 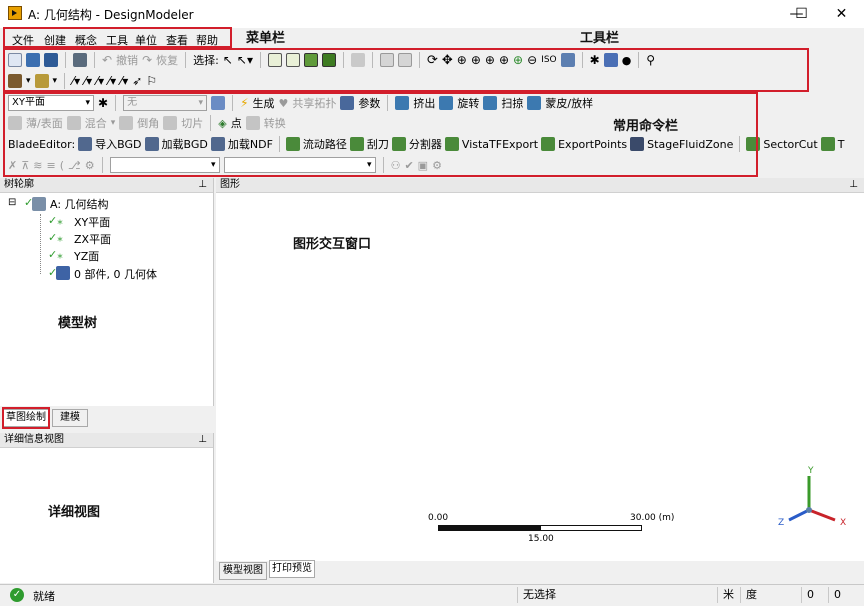 I want to click on scale-min-label: 0.00, so click(x=438, y=518).